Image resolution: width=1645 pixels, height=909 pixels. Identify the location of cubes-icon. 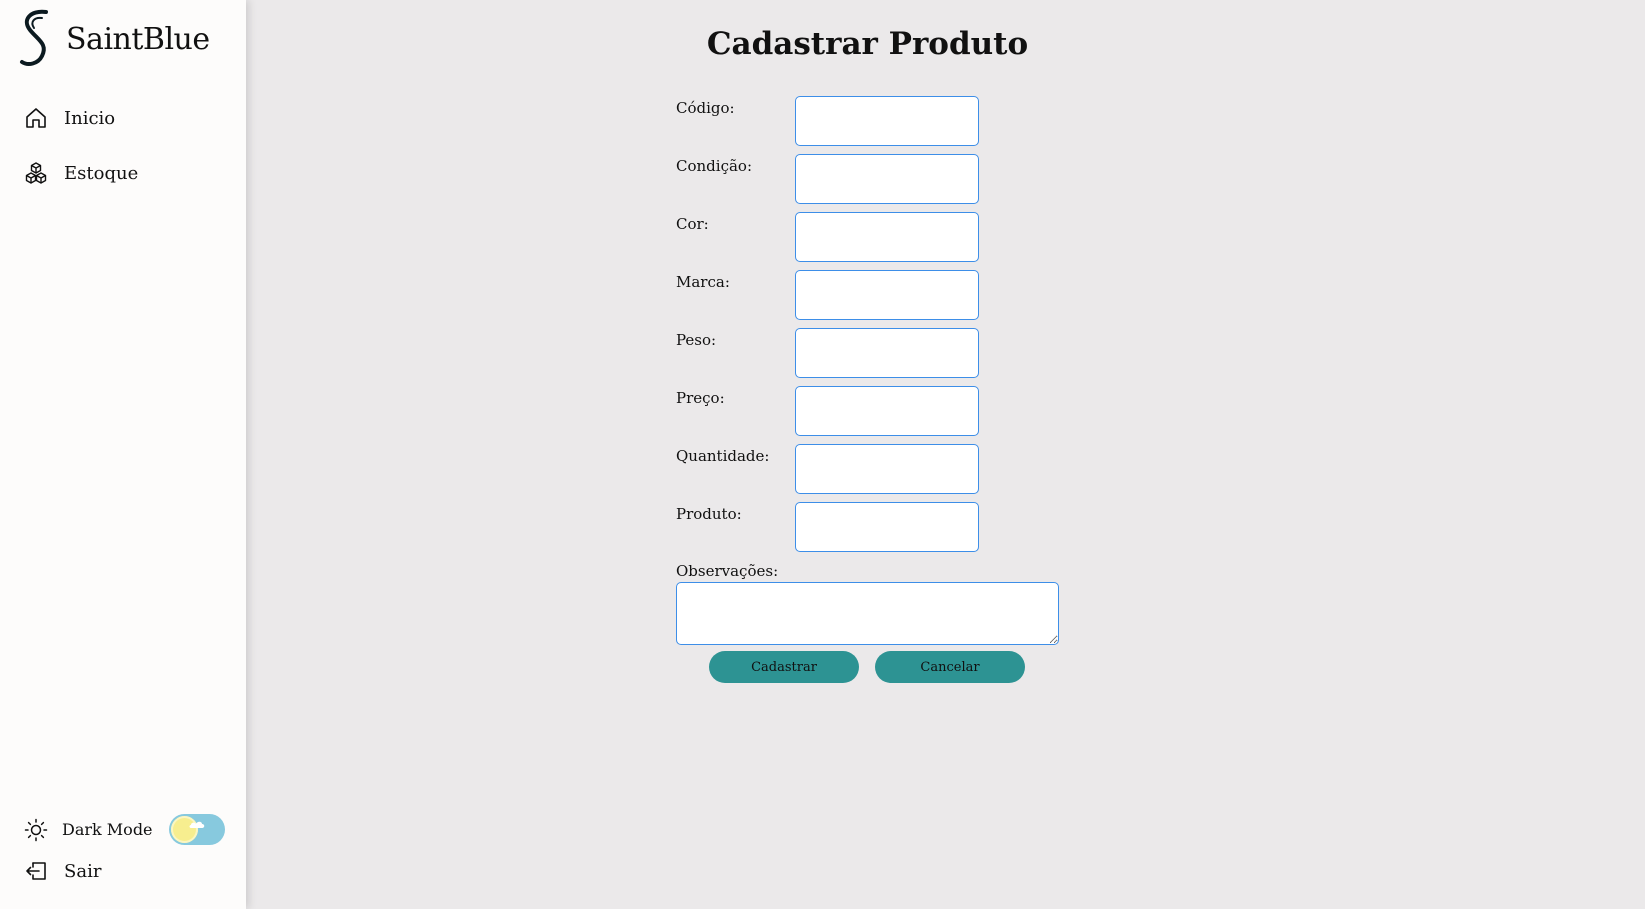
(36, 173).